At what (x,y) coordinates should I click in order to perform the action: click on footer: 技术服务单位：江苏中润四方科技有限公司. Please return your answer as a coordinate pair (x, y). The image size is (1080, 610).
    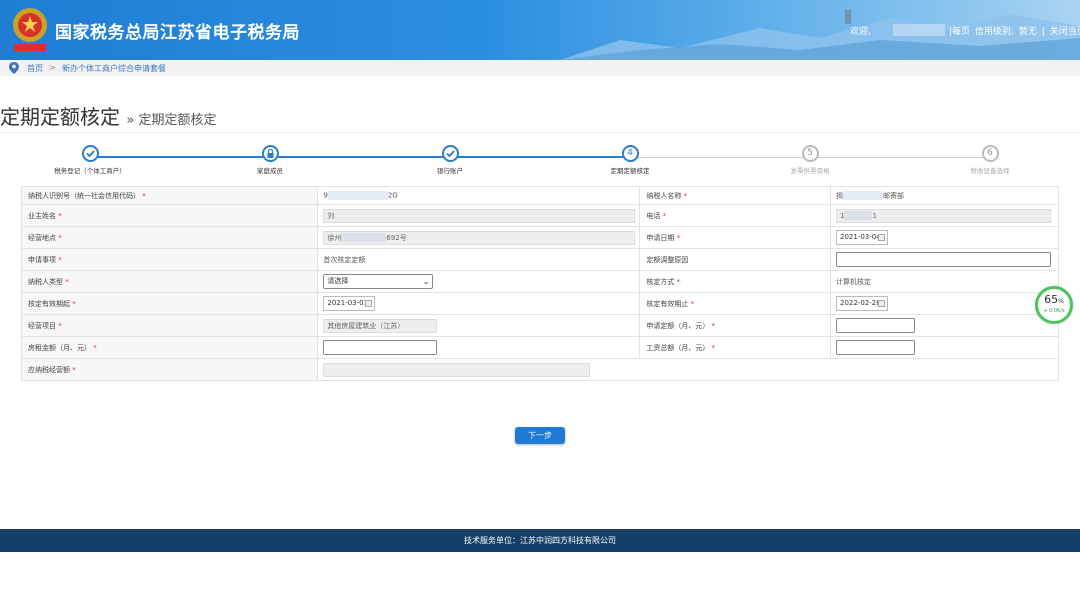
    Looking at the image, I should click on (540, 540).